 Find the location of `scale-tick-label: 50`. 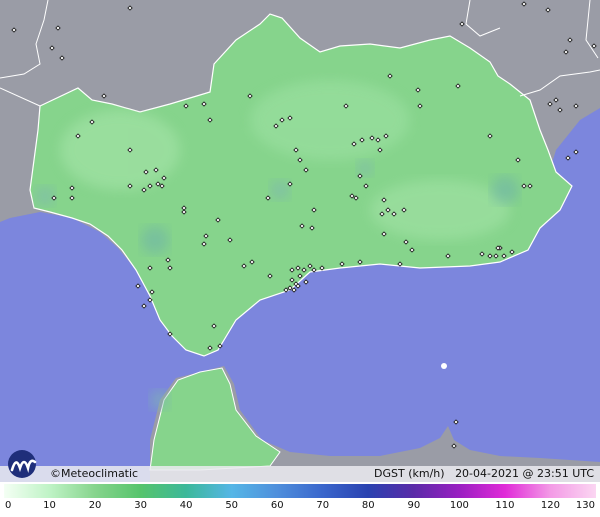

scale-tick-label: 50 is located at coordinates (232, 505).